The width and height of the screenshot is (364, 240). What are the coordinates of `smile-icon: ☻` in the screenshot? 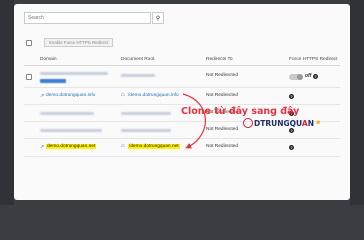 It's located at (318, 123).